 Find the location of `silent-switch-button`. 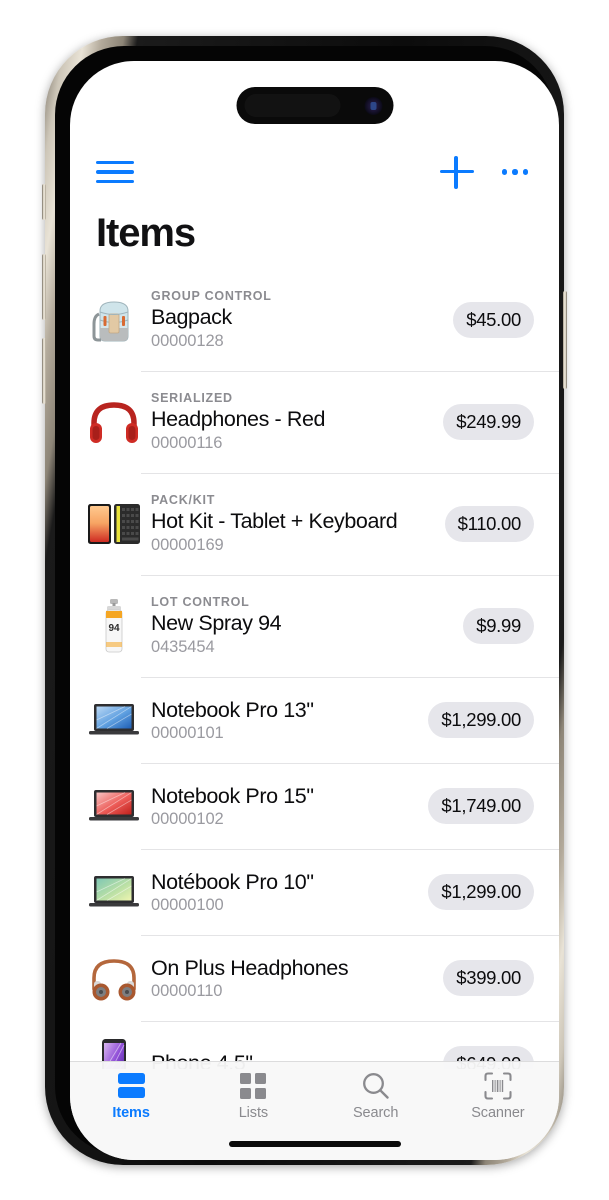

silent-switch-button is located at coordinates (44, 202).